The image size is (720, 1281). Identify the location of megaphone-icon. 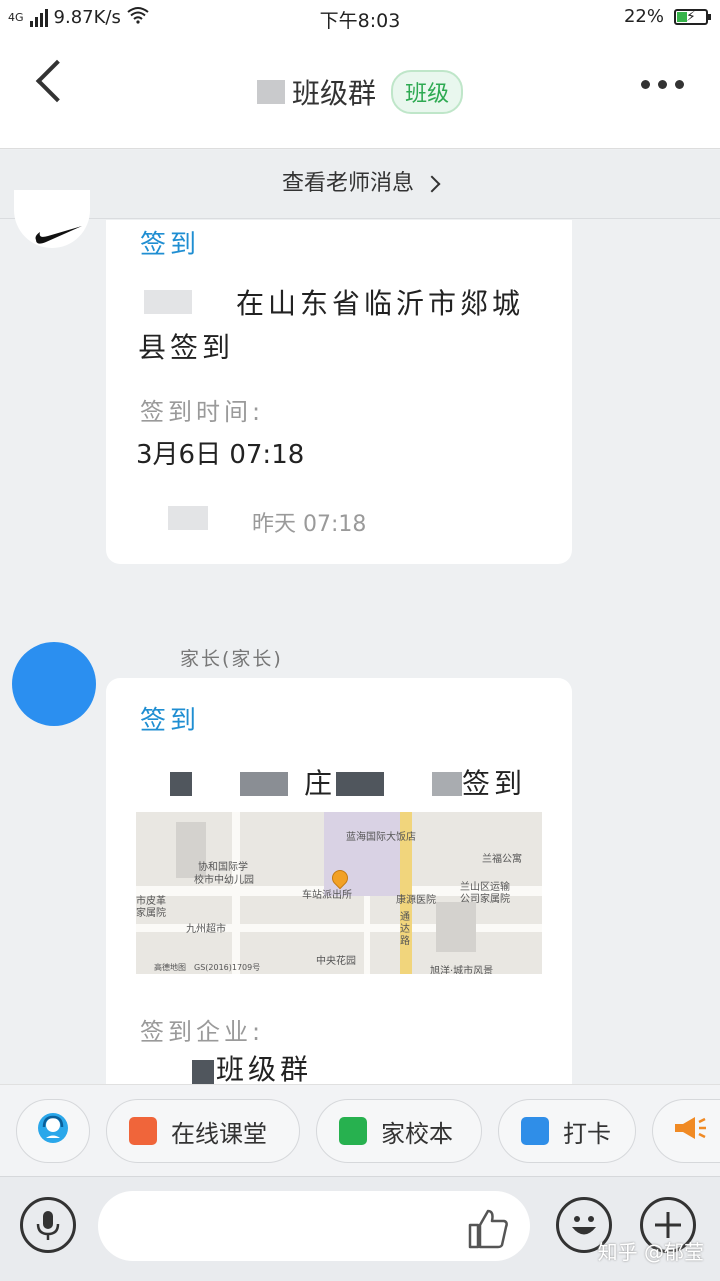
(690, 1131).